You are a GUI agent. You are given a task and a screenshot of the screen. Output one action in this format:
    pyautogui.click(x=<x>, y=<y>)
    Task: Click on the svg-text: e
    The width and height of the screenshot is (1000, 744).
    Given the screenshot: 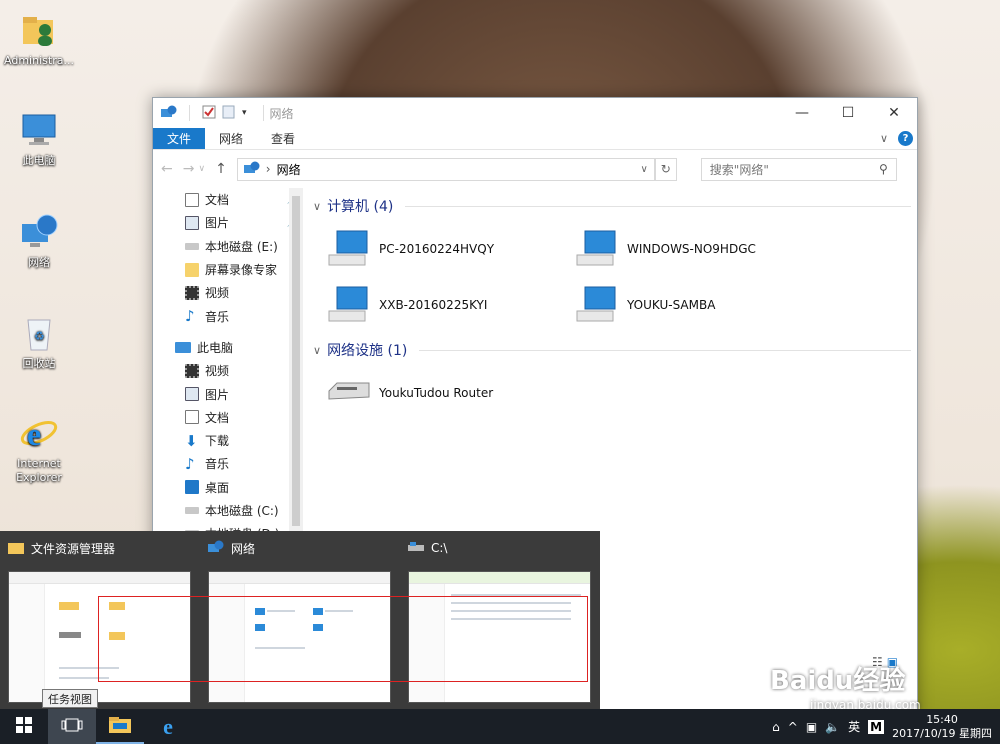 What is the action you would take?
    pyautogui.click(x=34, y=434)
    